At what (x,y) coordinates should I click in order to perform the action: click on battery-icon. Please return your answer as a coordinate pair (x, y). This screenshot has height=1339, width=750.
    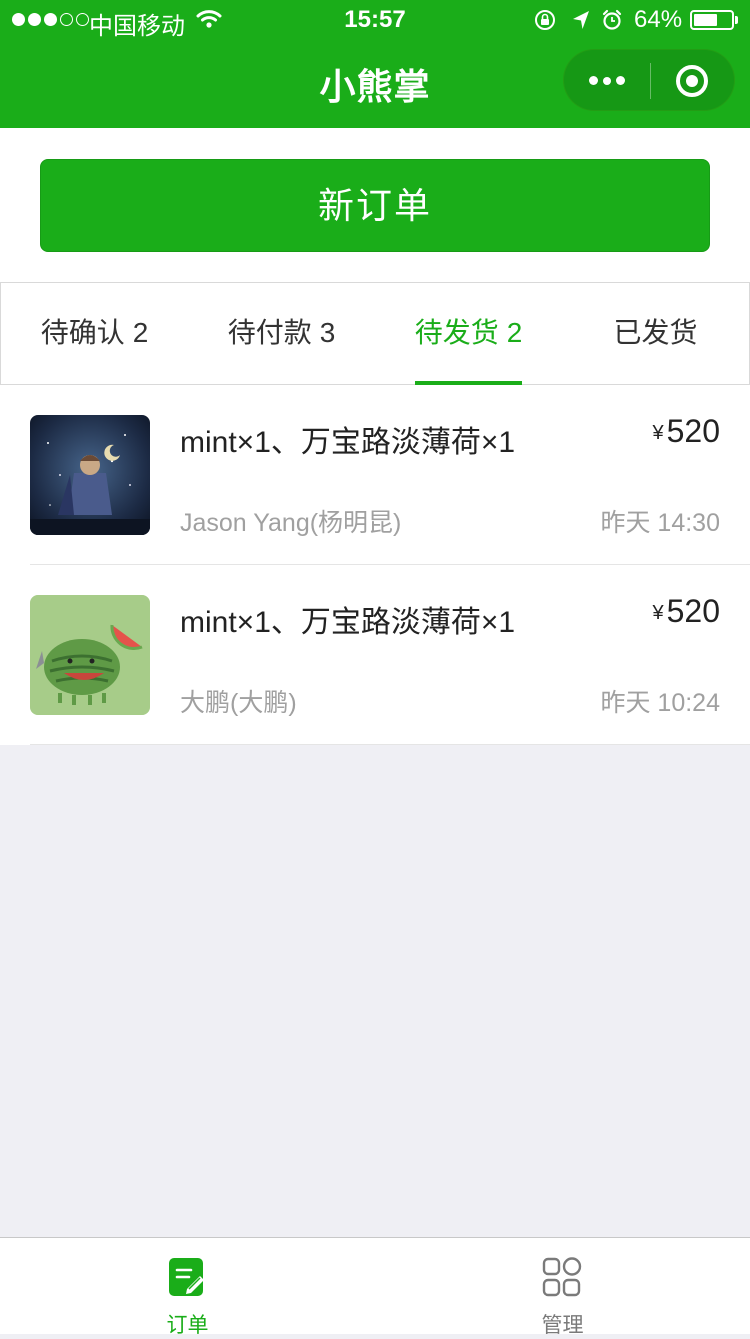
    Looking at the image, I should click on (712, 20).